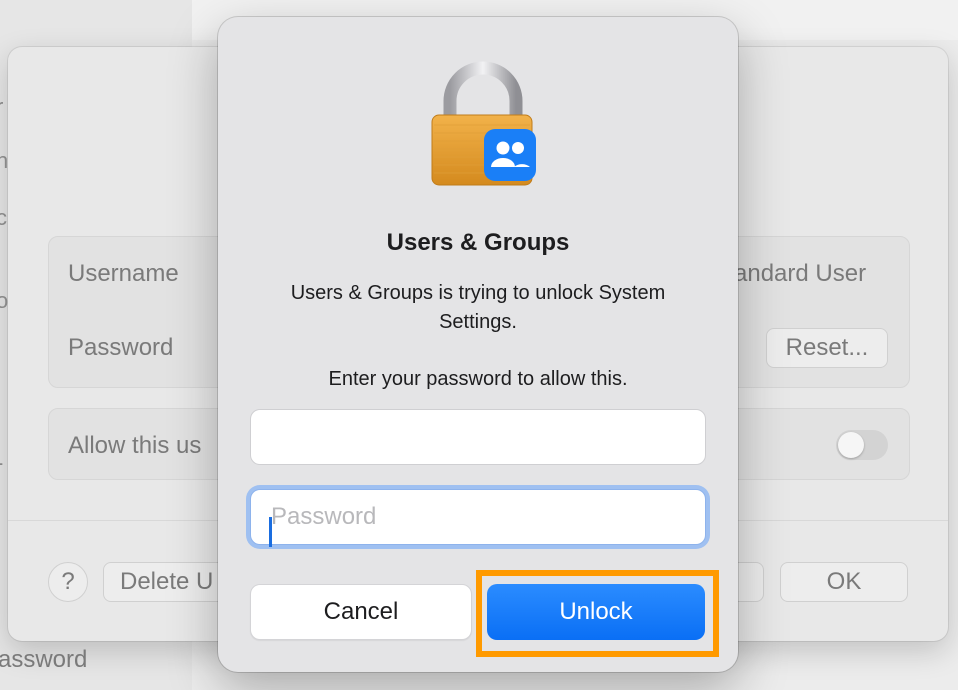 This screenshot has height=690, width=958. Describe the element at coordinates (1, 107) in the screenshot. I see `sidebar-fragment: r` at that location.